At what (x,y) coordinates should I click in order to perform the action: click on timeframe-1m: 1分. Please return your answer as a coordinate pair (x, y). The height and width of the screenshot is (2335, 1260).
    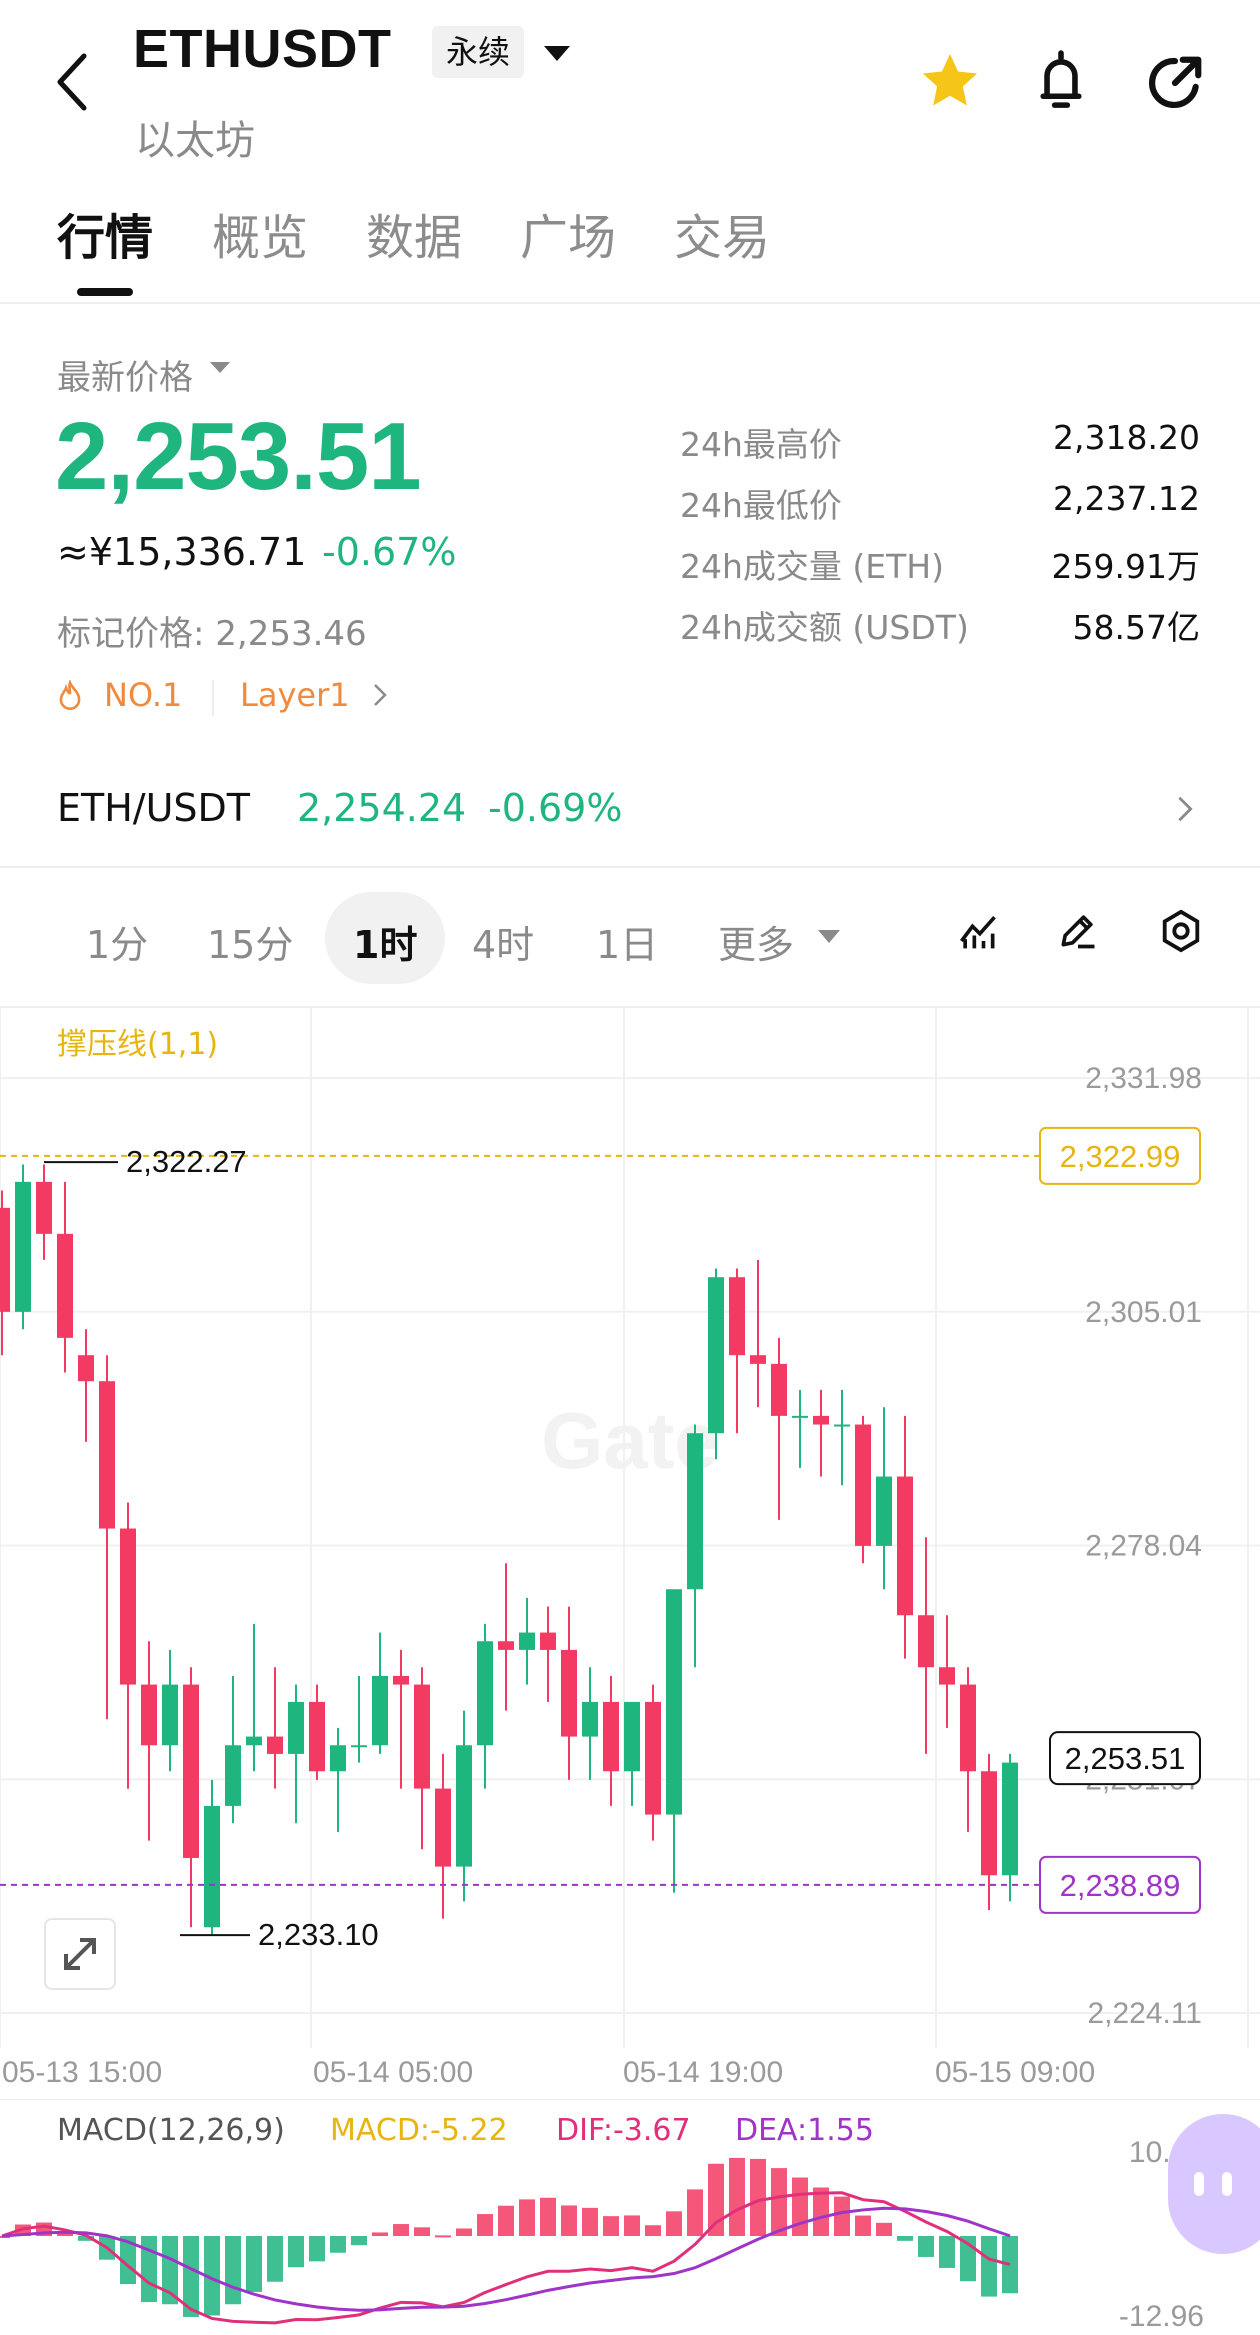
    Looking at the image, I should click on (117, 941).